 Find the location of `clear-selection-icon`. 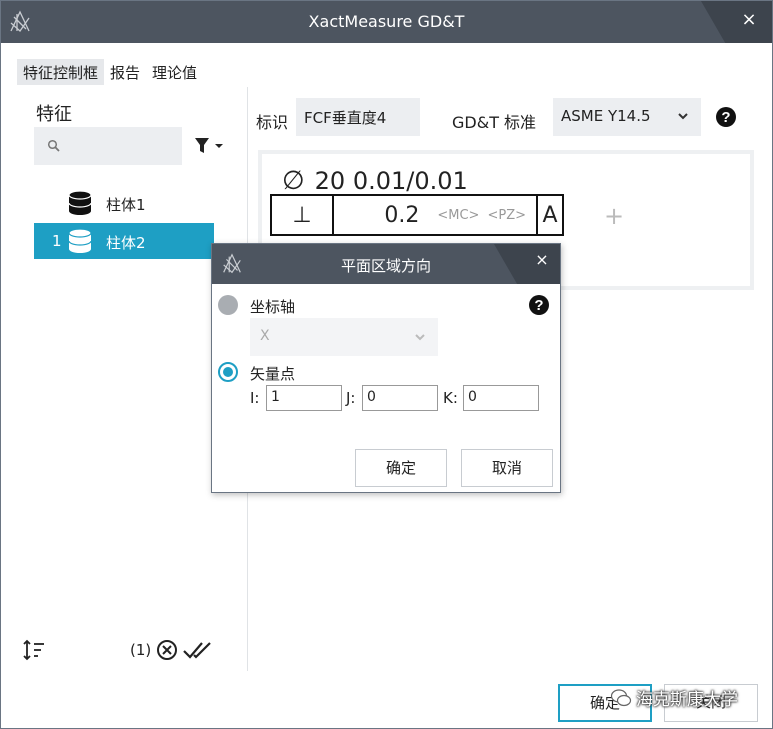

clear-selection-icon is located at coordinates (167, 650).